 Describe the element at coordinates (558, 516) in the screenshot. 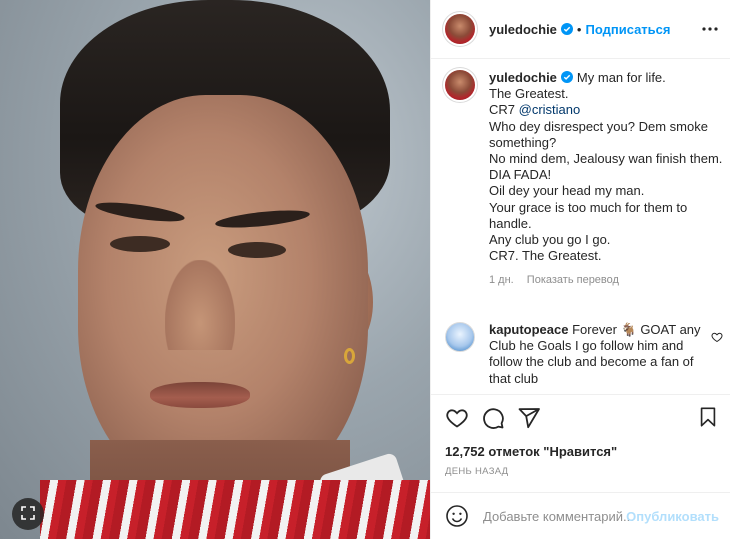

I see `add-comment-input` at that location.